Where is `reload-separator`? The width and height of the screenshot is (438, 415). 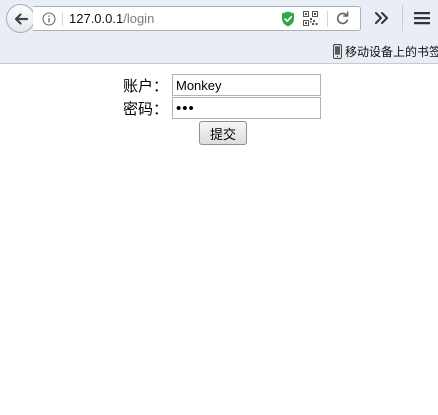
reload-separator is located at coordinates (327, 19).